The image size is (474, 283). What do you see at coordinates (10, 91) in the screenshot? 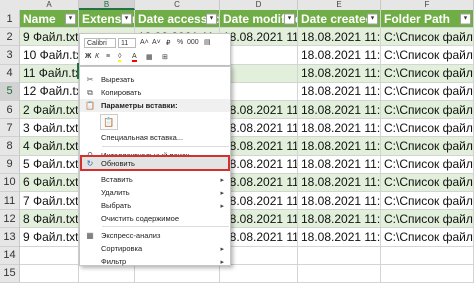
I see `row-header: 5` at bounding box center [10, 91].